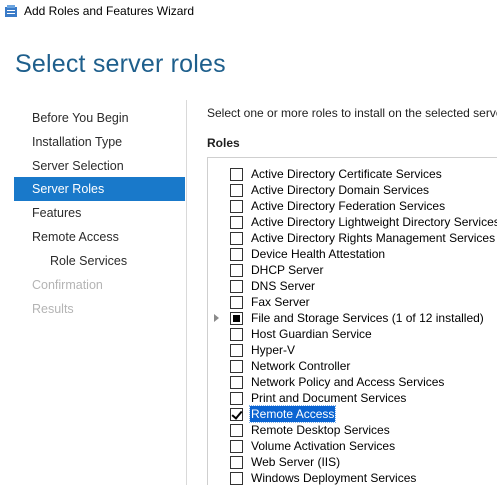 This screenshot has height=485, width=497. Describe the element at coordinates (318, 254) in the screenshot. I see `role-label: Device Health Attestation` at that location.